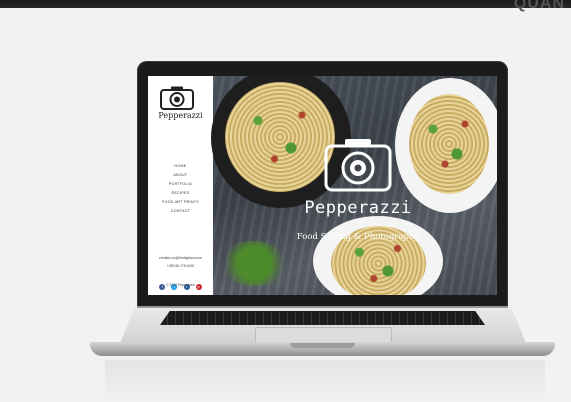 This screenshot has width=571, height=402. I want to click on social-links: f t i p, so click(180, 281).